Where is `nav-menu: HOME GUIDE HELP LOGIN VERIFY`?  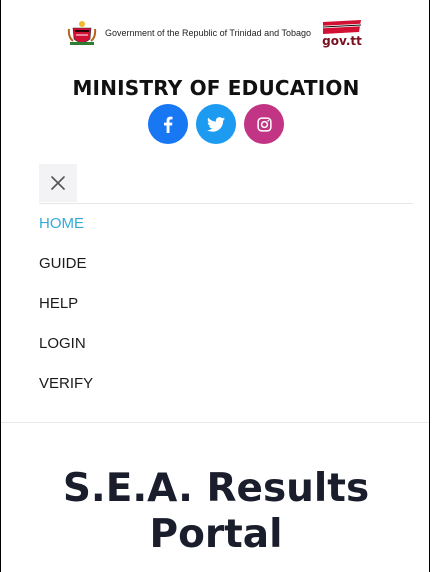
nav-menu: HOME GUIDE HELP LOGIN VERIFY is located at coordinates (66, 310).